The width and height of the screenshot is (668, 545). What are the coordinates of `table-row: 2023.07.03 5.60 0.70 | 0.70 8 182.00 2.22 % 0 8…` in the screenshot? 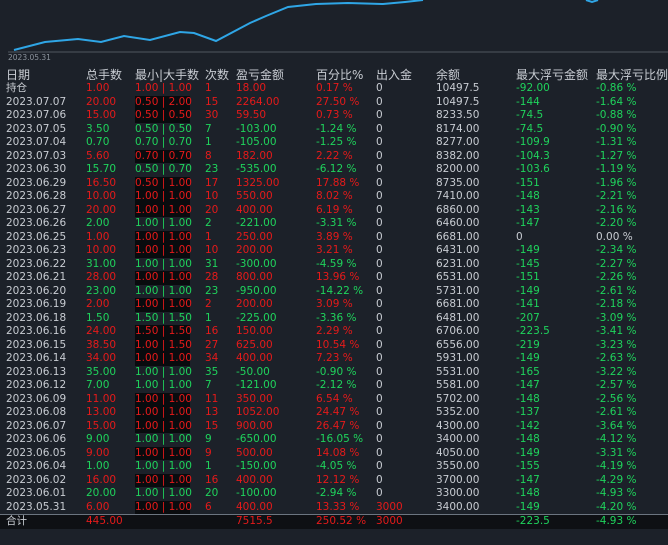 It's located at (334, 156).